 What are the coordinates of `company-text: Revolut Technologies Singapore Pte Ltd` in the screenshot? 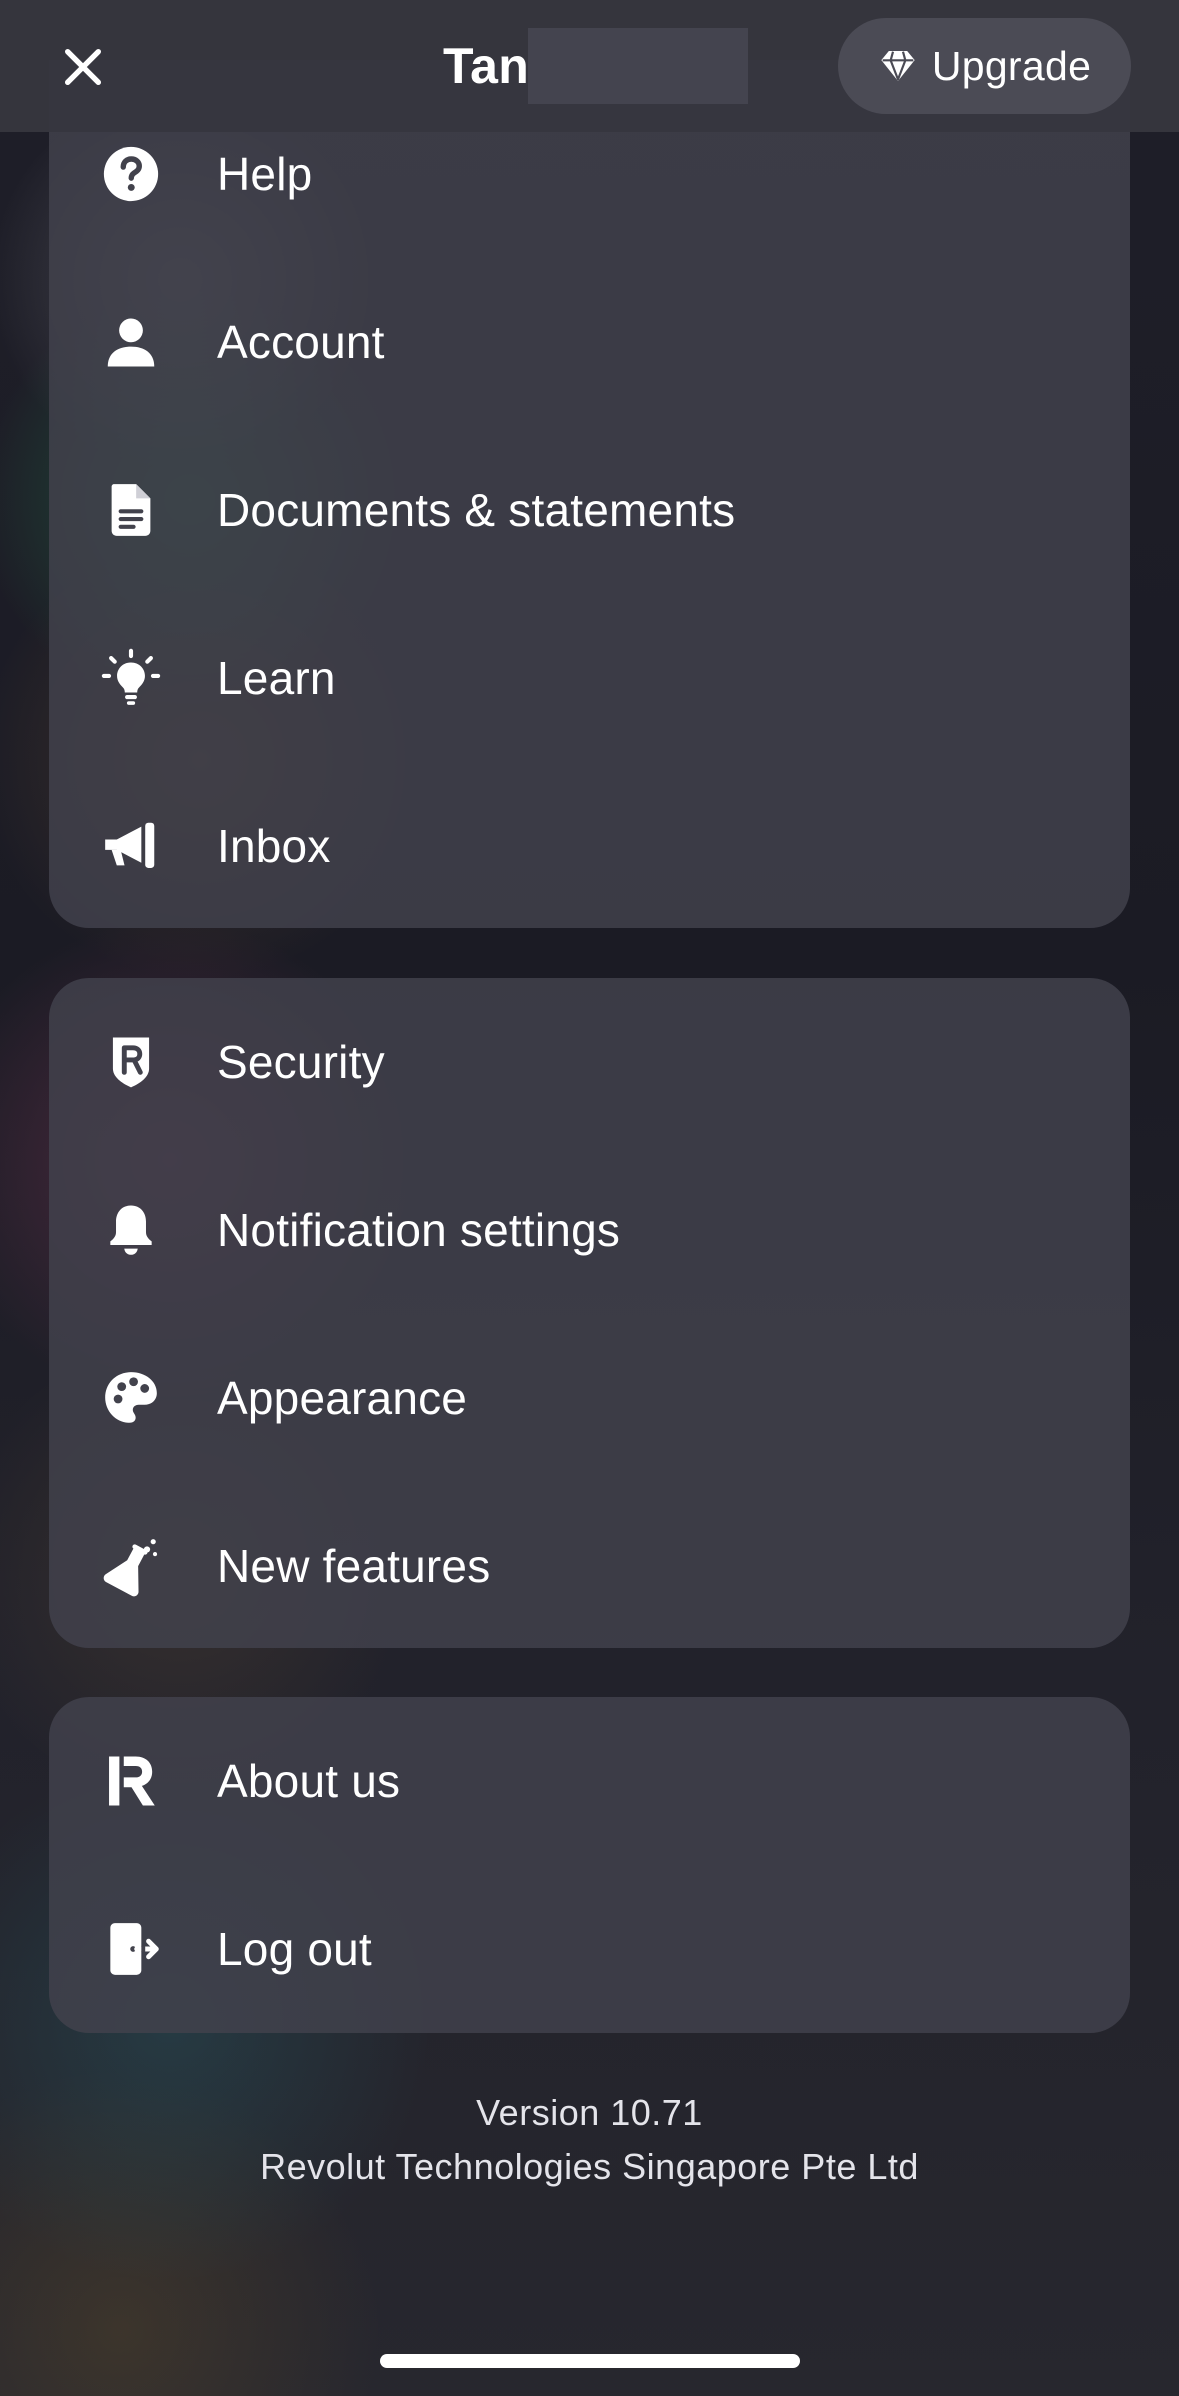 It's located at (589, 2166).